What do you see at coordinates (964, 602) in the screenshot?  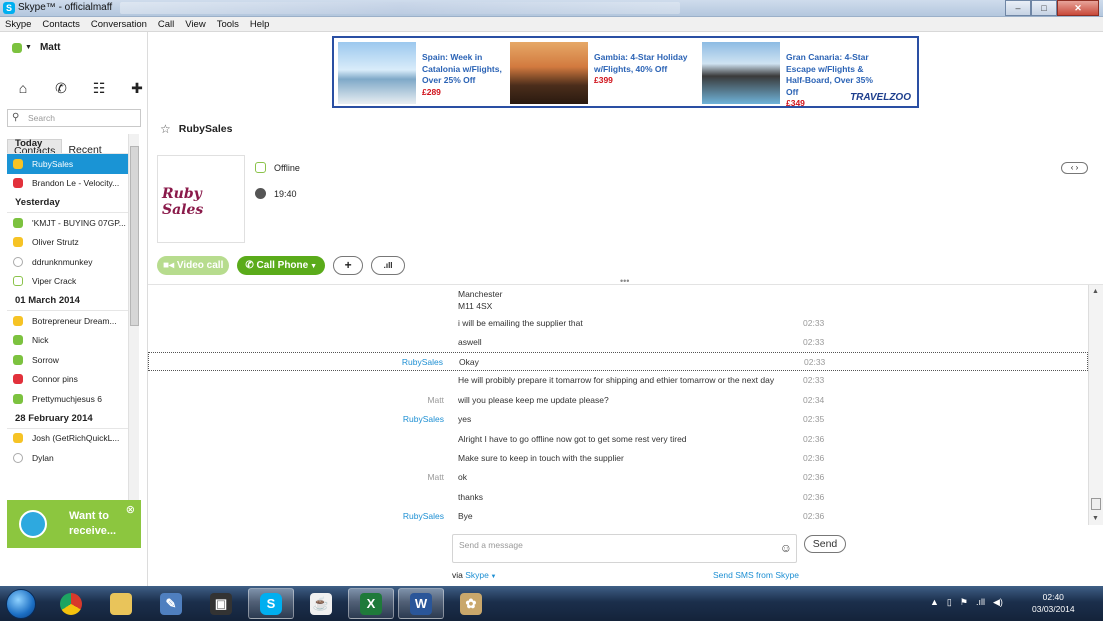 I see `flag-icon: ⚑` at bounding box center [964, 602].